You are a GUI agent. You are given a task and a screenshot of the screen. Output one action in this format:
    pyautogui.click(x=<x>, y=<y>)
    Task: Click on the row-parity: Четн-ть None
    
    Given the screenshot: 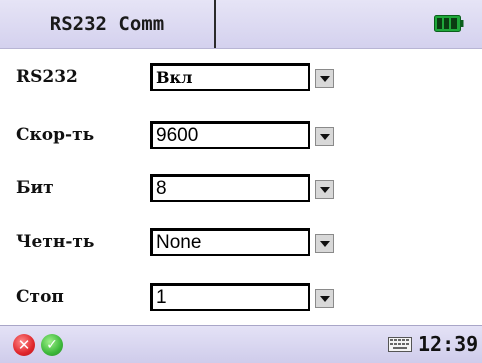 What is the action you would take?
    pyautogui.click(x=241, y=245)
    